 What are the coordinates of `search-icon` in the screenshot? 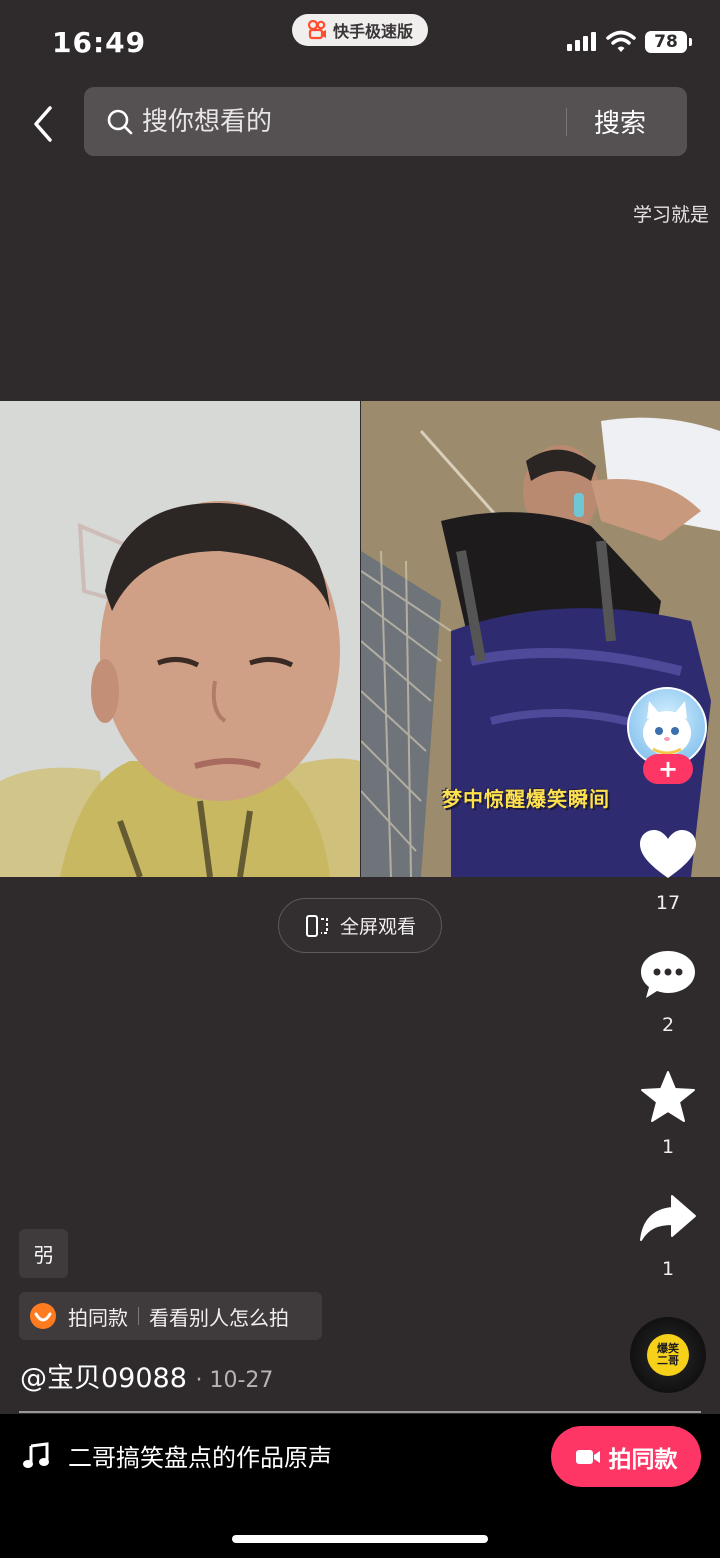 It's located at (120, 121).